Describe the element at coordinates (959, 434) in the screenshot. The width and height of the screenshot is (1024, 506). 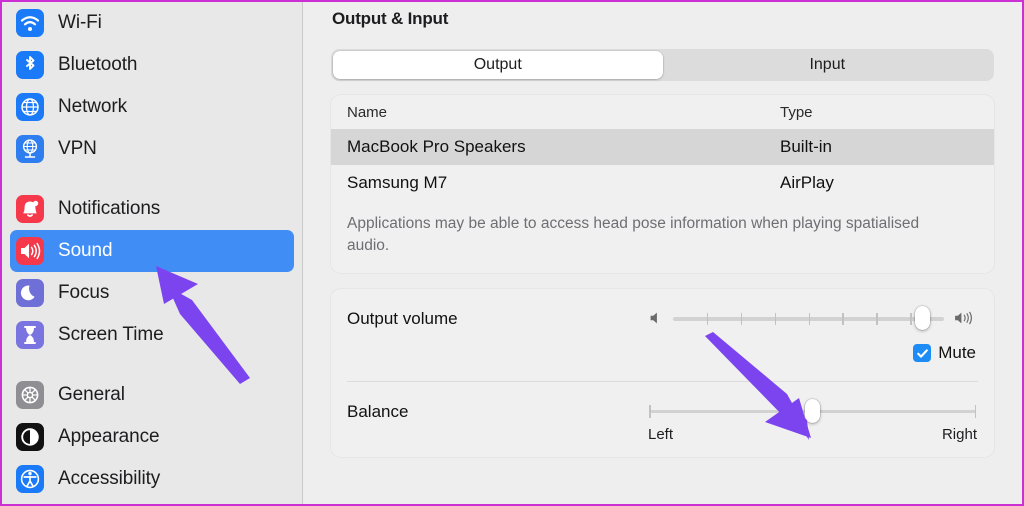
I see `balance-right-caption: Right` at that location.